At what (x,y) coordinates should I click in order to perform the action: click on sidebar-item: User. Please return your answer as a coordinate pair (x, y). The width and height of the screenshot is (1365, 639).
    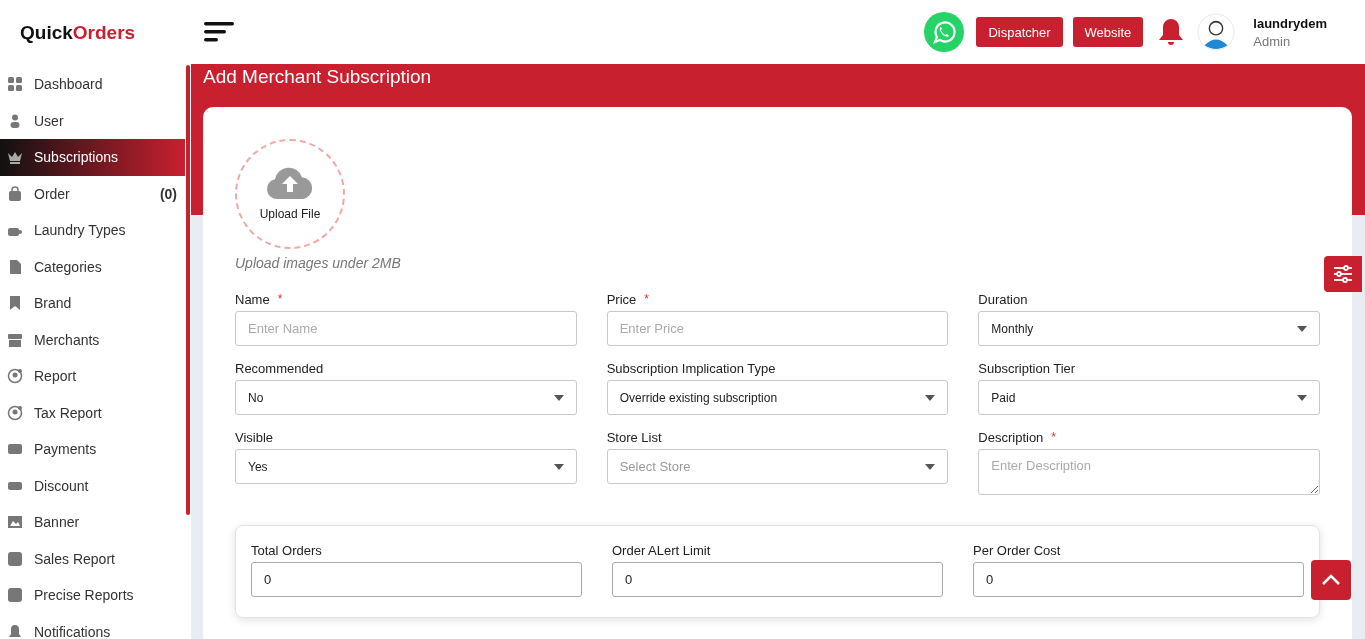
    Looking at the image, I should click on (92, 120).